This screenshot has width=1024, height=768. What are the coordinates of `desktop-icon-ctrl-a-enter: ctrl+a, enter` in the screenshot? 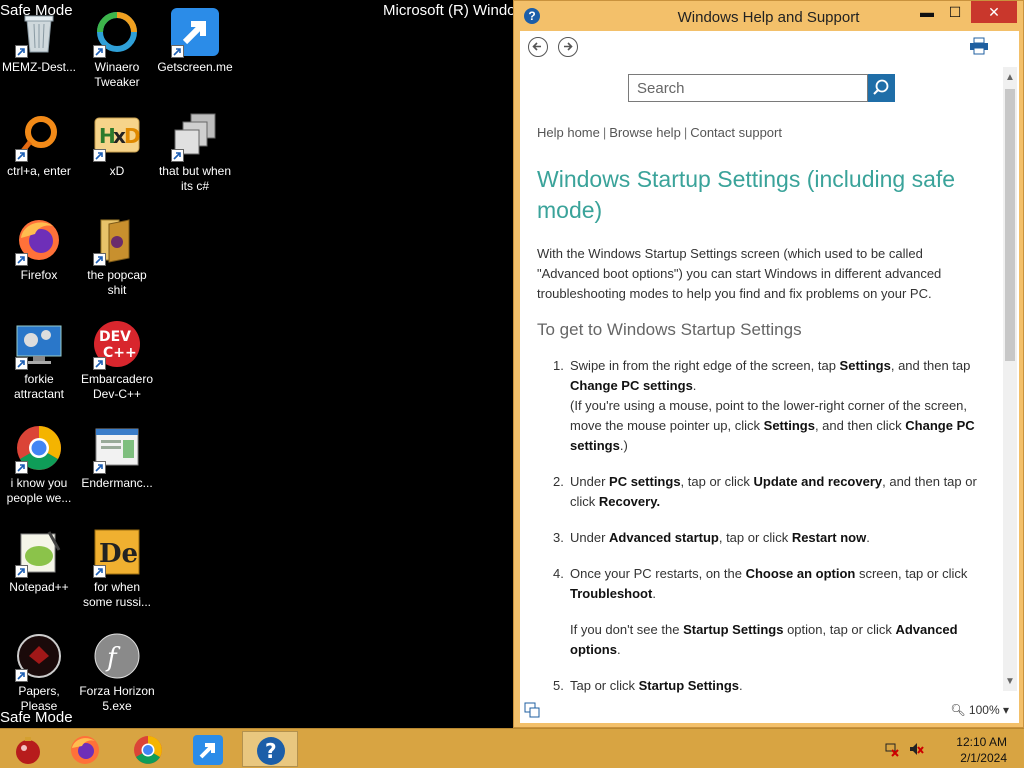 It's located at (39, 145).